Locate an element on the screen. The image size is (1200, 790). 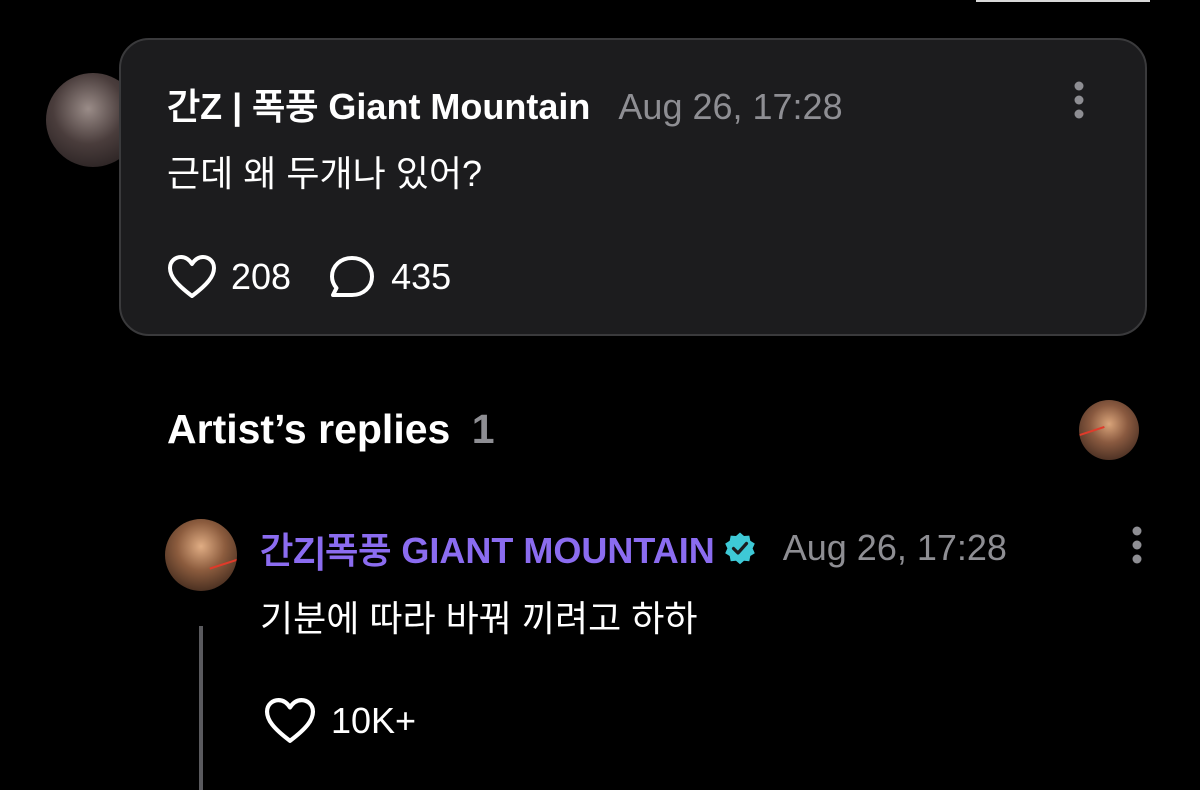
verified-badge-icon is located at coordinates (739, 548).